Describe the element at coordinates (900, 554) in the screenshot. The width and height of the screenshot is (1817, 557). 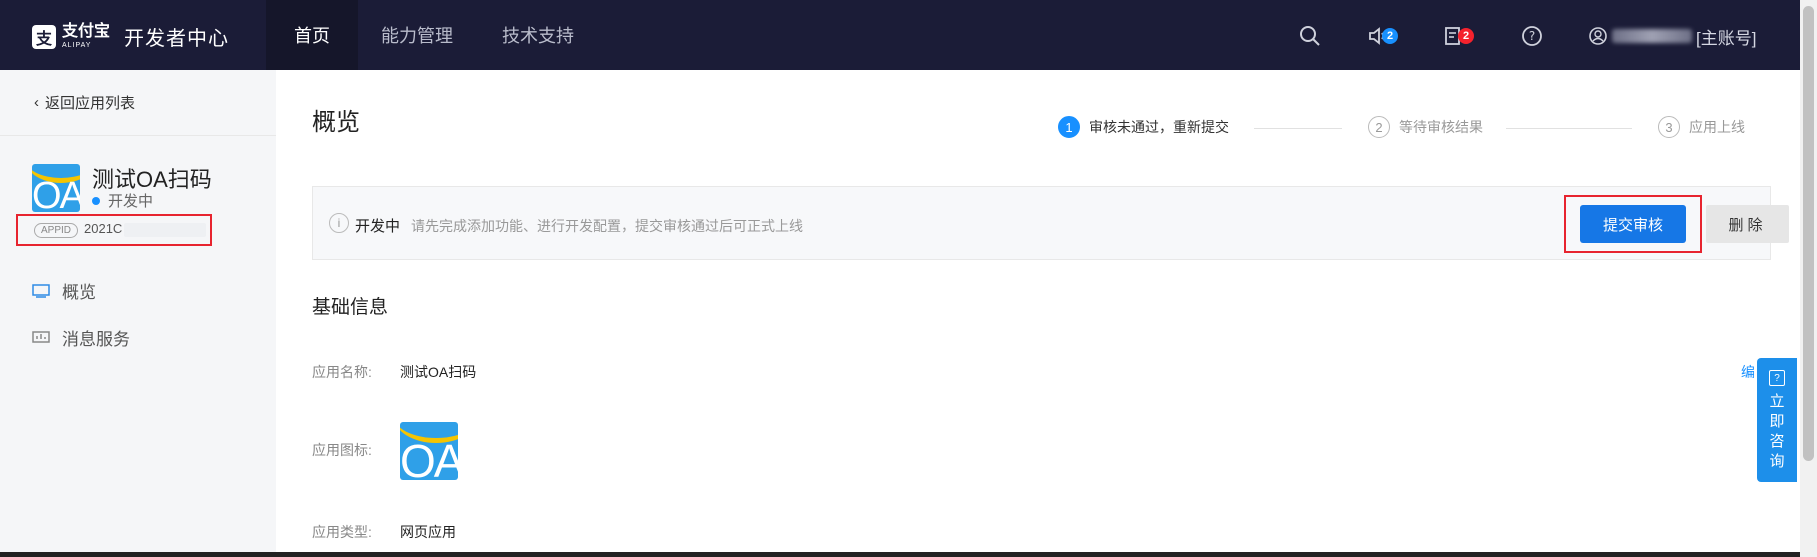
I see `window-bottom-edge` at that location.